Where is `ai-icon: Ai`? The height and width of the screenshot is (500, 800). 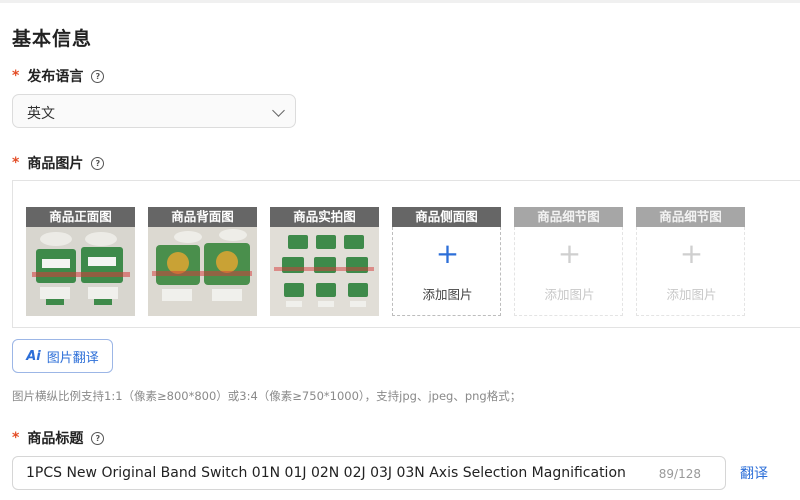
ai-icon: Ai is located at coordinates (33, 356).